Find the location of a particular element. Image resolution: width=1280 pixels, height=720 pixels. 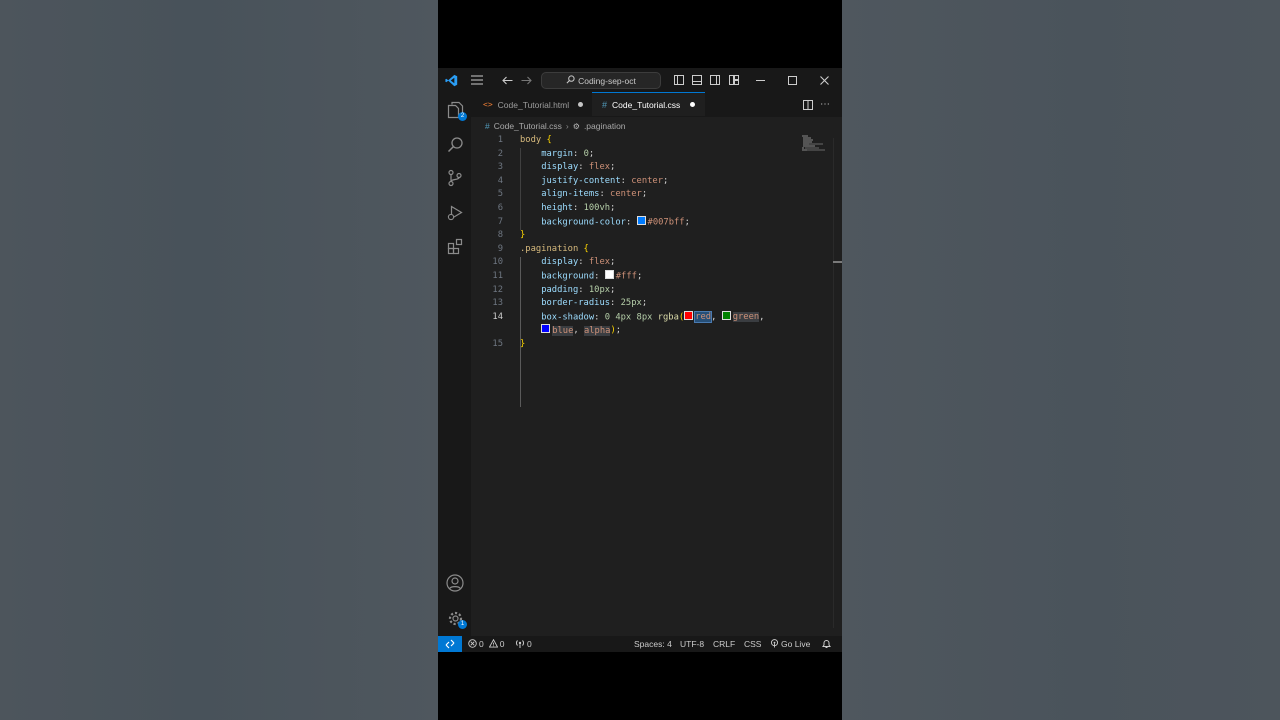

customize-layout-icon is located at coordinates (734, 80).